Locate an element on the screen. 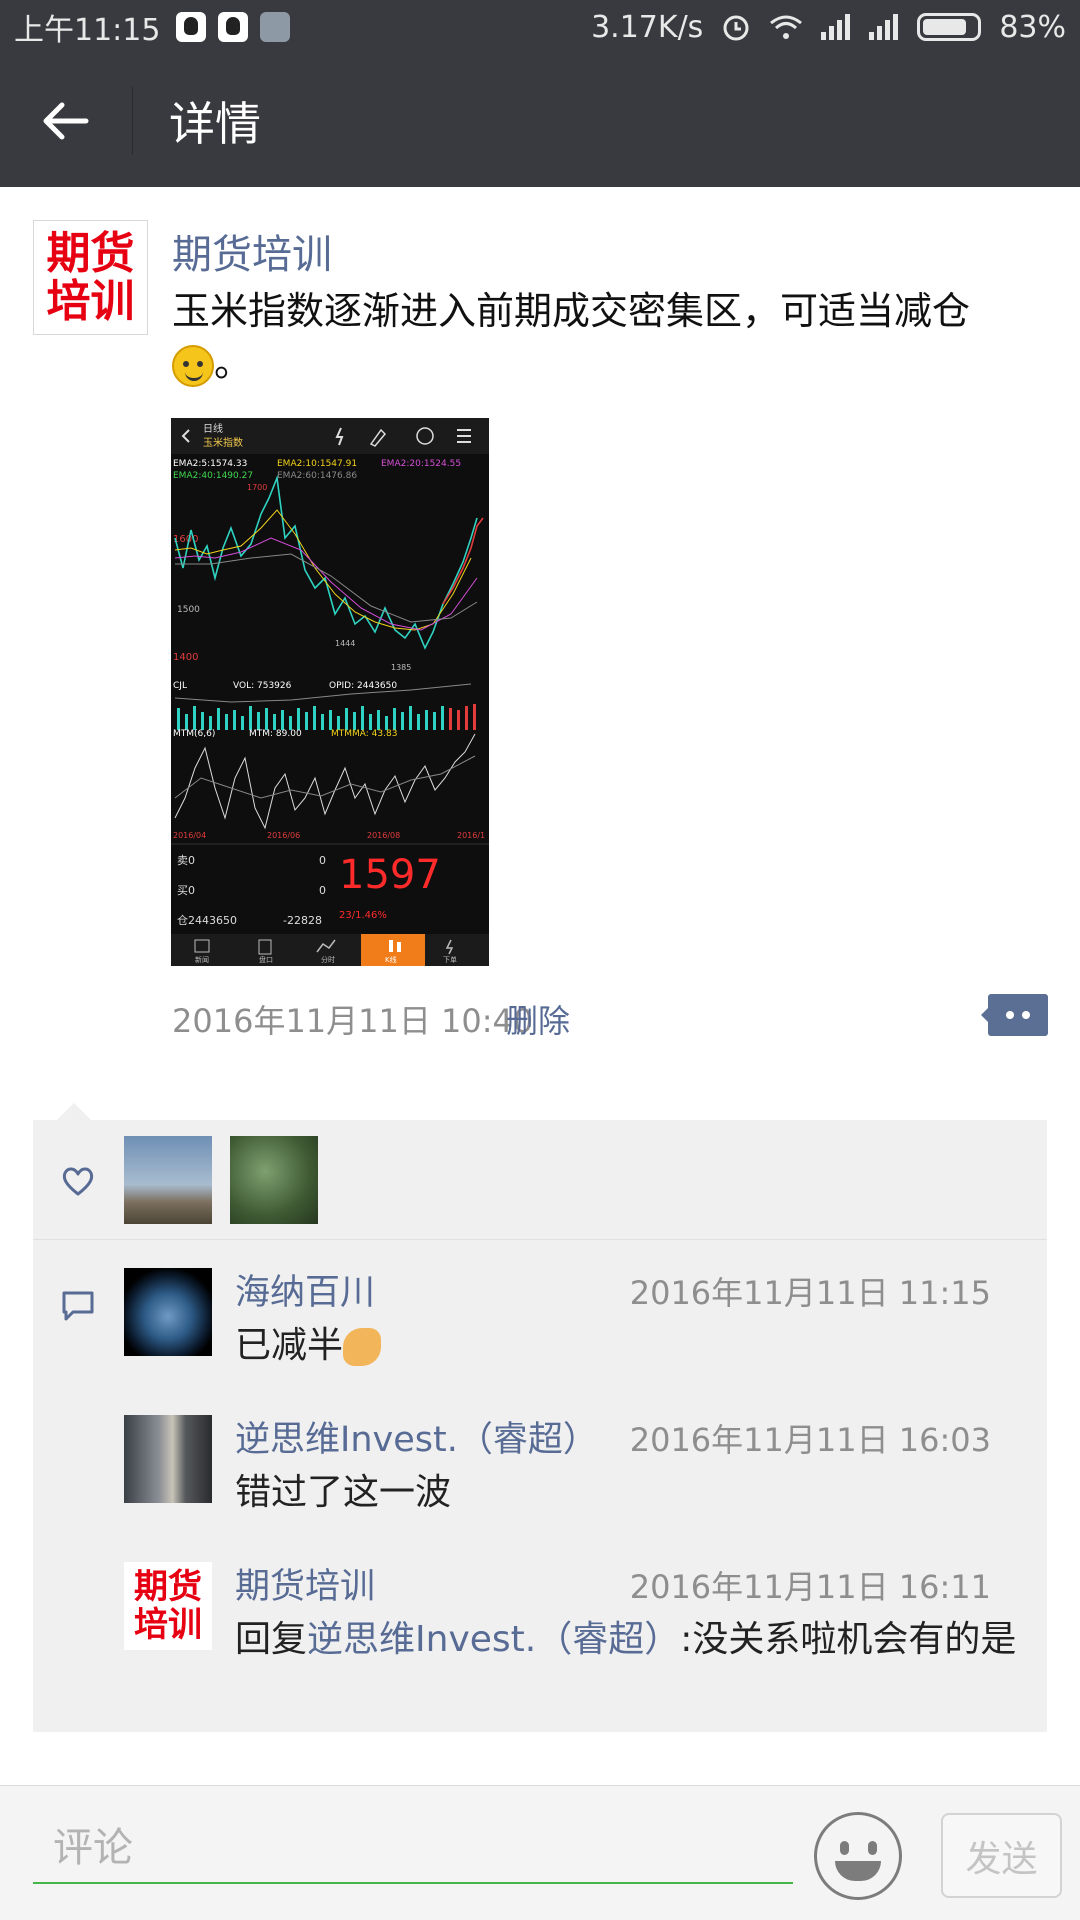 This screenshot has width=1080, height=1920. comment-body: :没关系啦机会有的是 is located at coordinates (848, 1639).